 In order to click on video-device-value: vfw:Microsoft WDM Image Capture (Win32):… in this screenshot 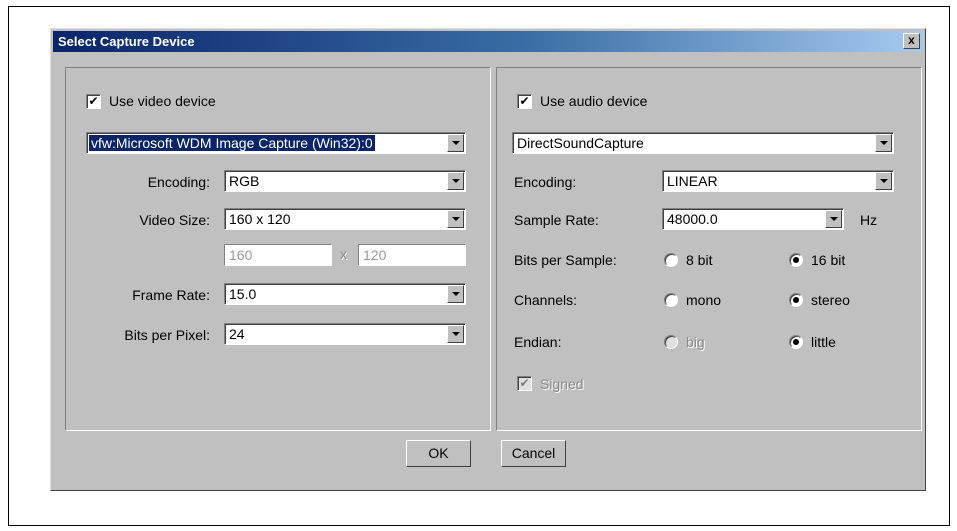, I will do `click(232, 143)`.